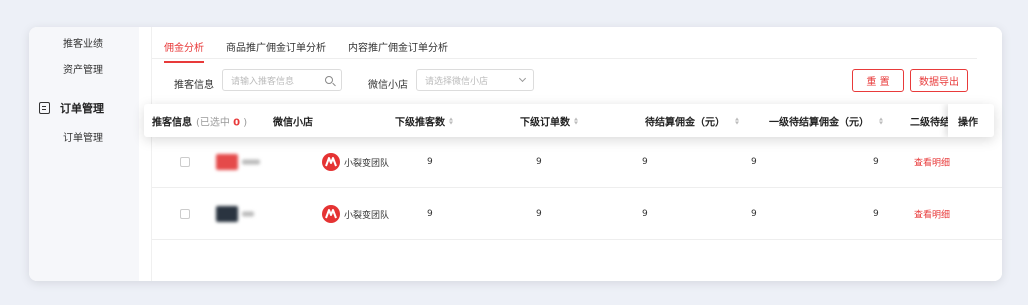 This screenshot has height=305, width=1028. I want to click on sidebar-item-asset-management: 资产管理, so click(83, 68).